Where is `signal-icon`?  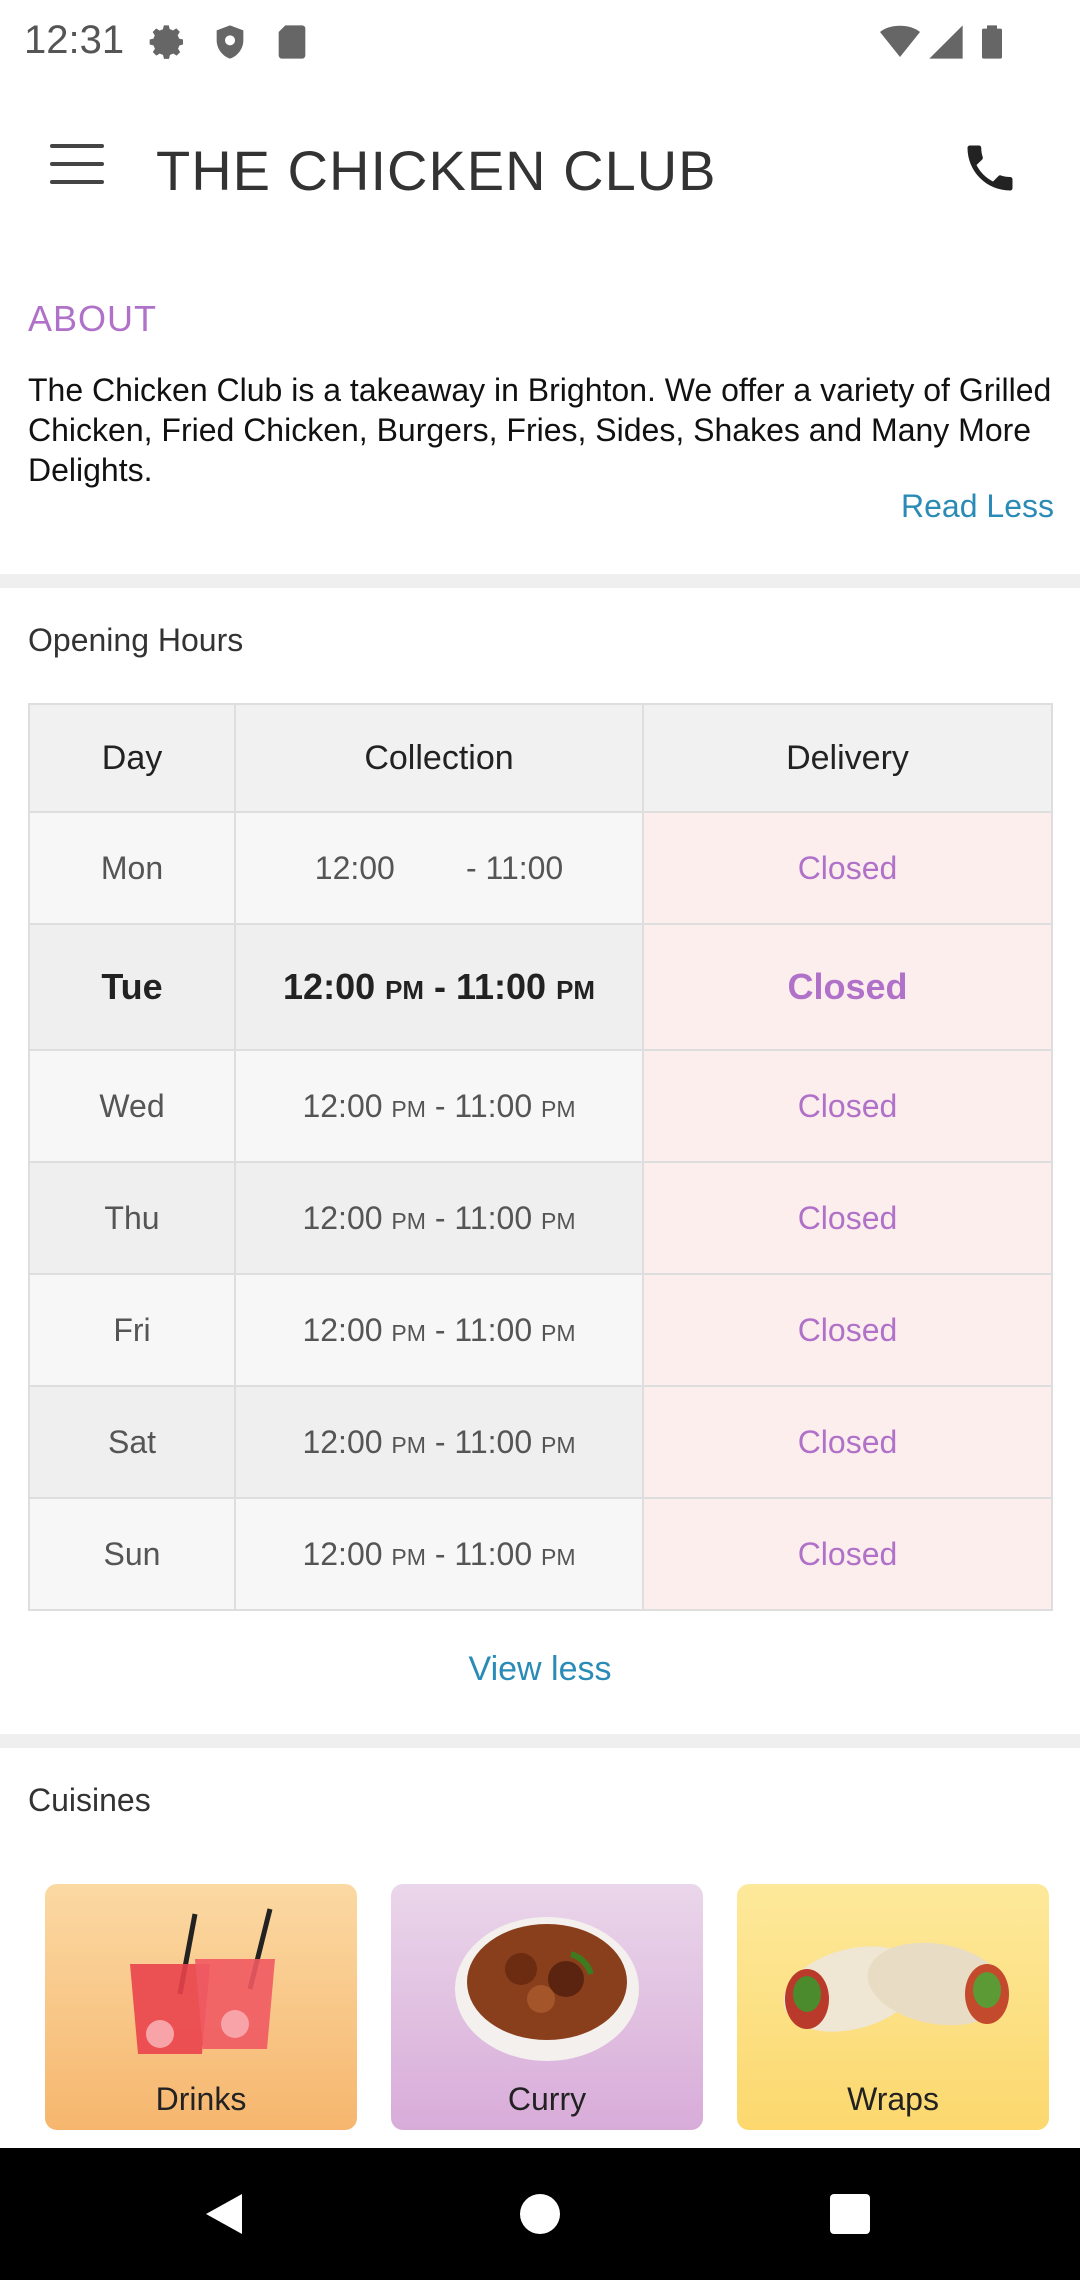 signal-icon is located at coordinates (946, 42).